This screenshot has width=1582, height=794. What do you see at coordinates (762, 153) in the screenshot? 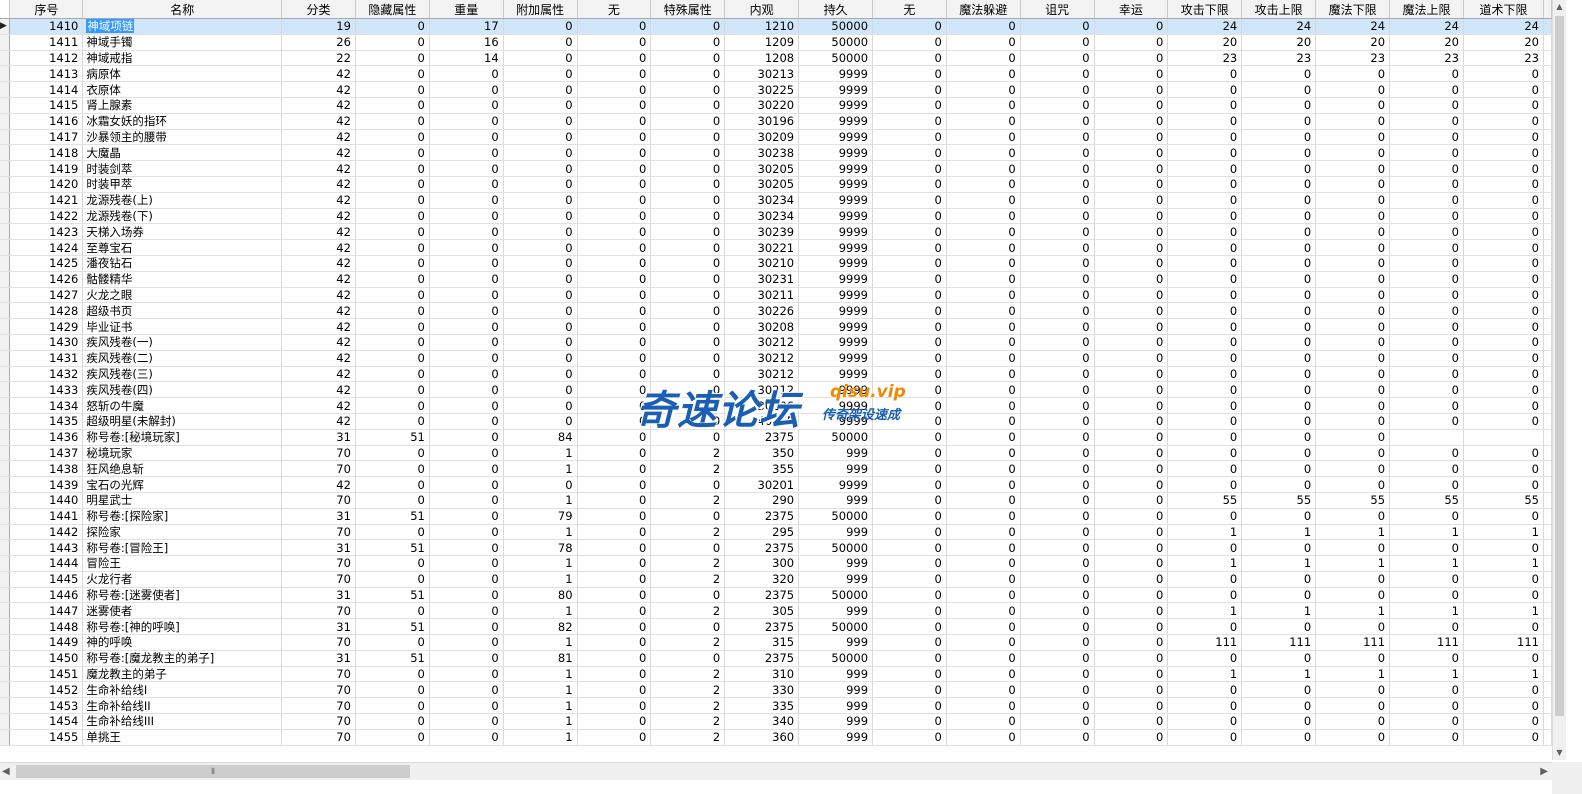
I see `cell-8: 30238` at bounding box center [762, 153].